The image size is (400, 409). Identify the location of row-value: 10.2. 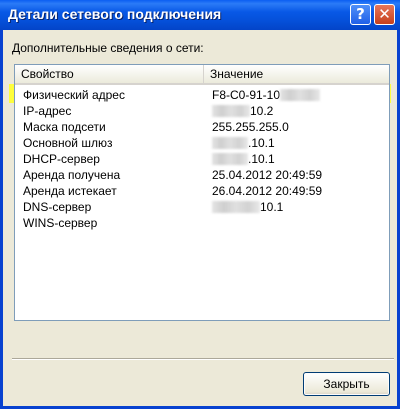
(242, 111).